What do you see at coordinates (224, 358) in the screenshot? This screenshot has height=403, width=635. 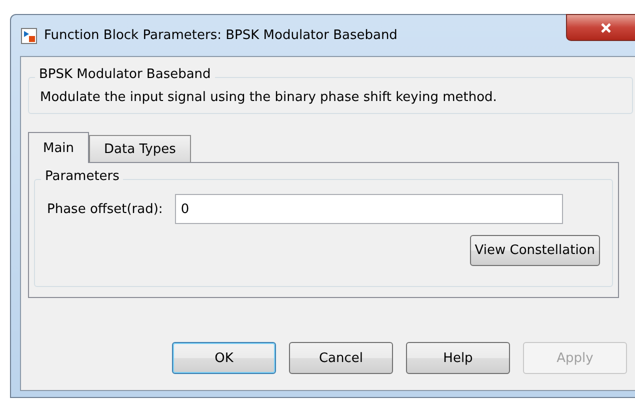 I see `dialog-button: OK` at bounding box center [224, 358].